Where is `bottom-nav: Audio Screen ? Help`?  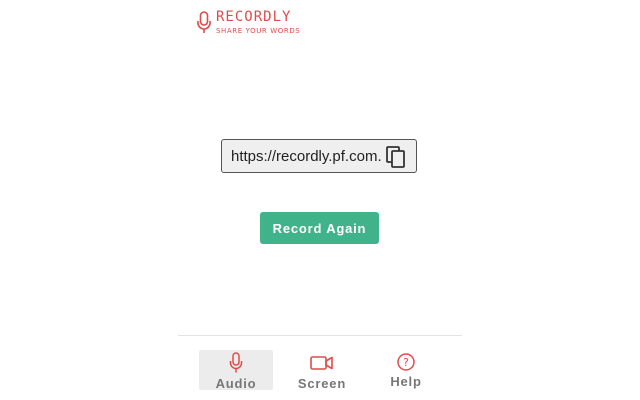 bottom-nav: Audio Screen ? Help is located at coordinates (320, 375).